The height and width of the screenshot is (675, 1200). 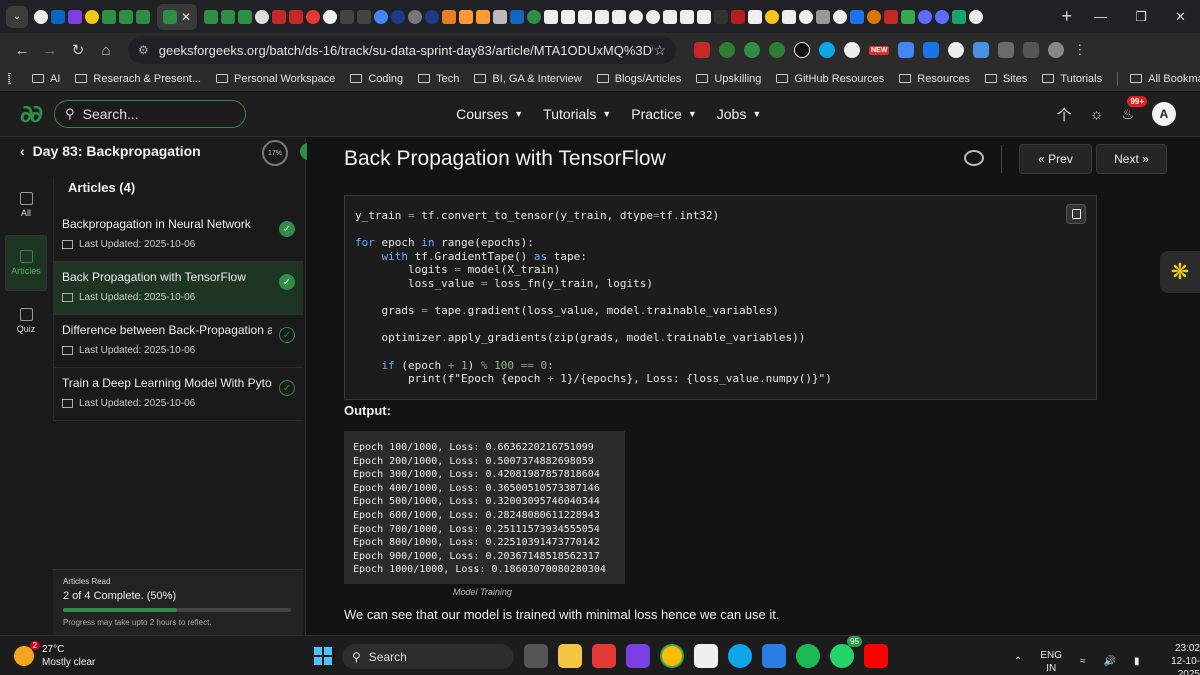 What do you see at coordinates (1076, 214) in the screenshot?
I see `copy-code-button` at bounding box center [1076, 214].